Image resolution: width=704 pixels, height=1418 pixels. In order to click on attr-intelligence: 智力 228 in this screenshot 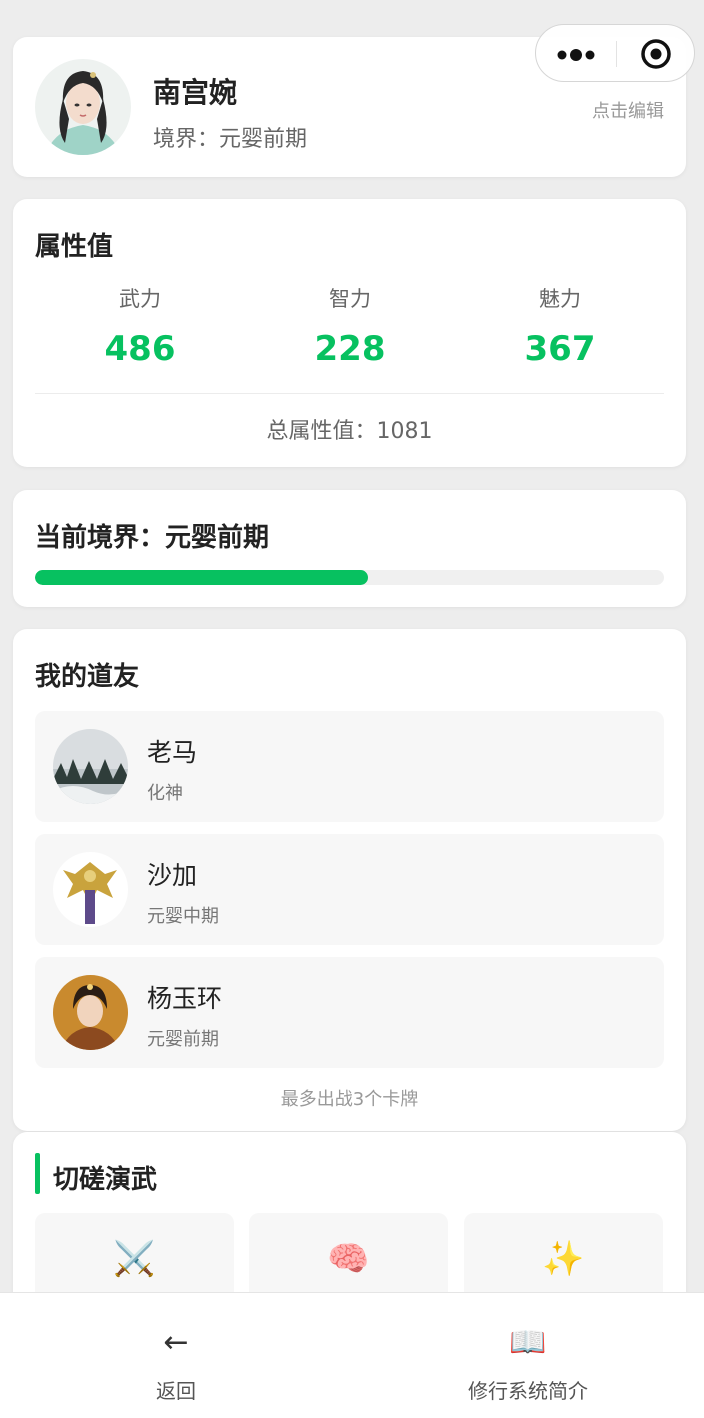, I will do `click(350, 326)`.